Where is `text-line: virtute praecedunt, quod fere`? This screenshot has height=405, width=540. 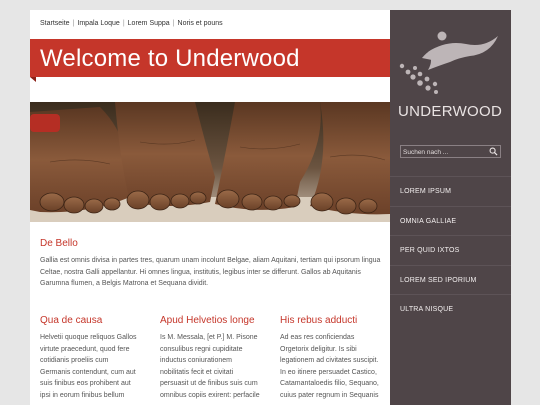
text-line: virtute praecedunt, quod fere is located at coordinates (85, 349).